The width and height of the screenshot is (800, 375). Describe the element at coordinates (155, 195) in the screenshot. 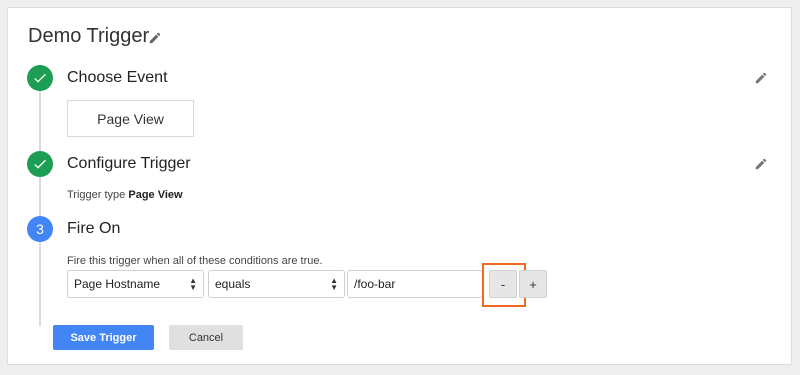

I see `trigger-type-value: Page View` at that location.